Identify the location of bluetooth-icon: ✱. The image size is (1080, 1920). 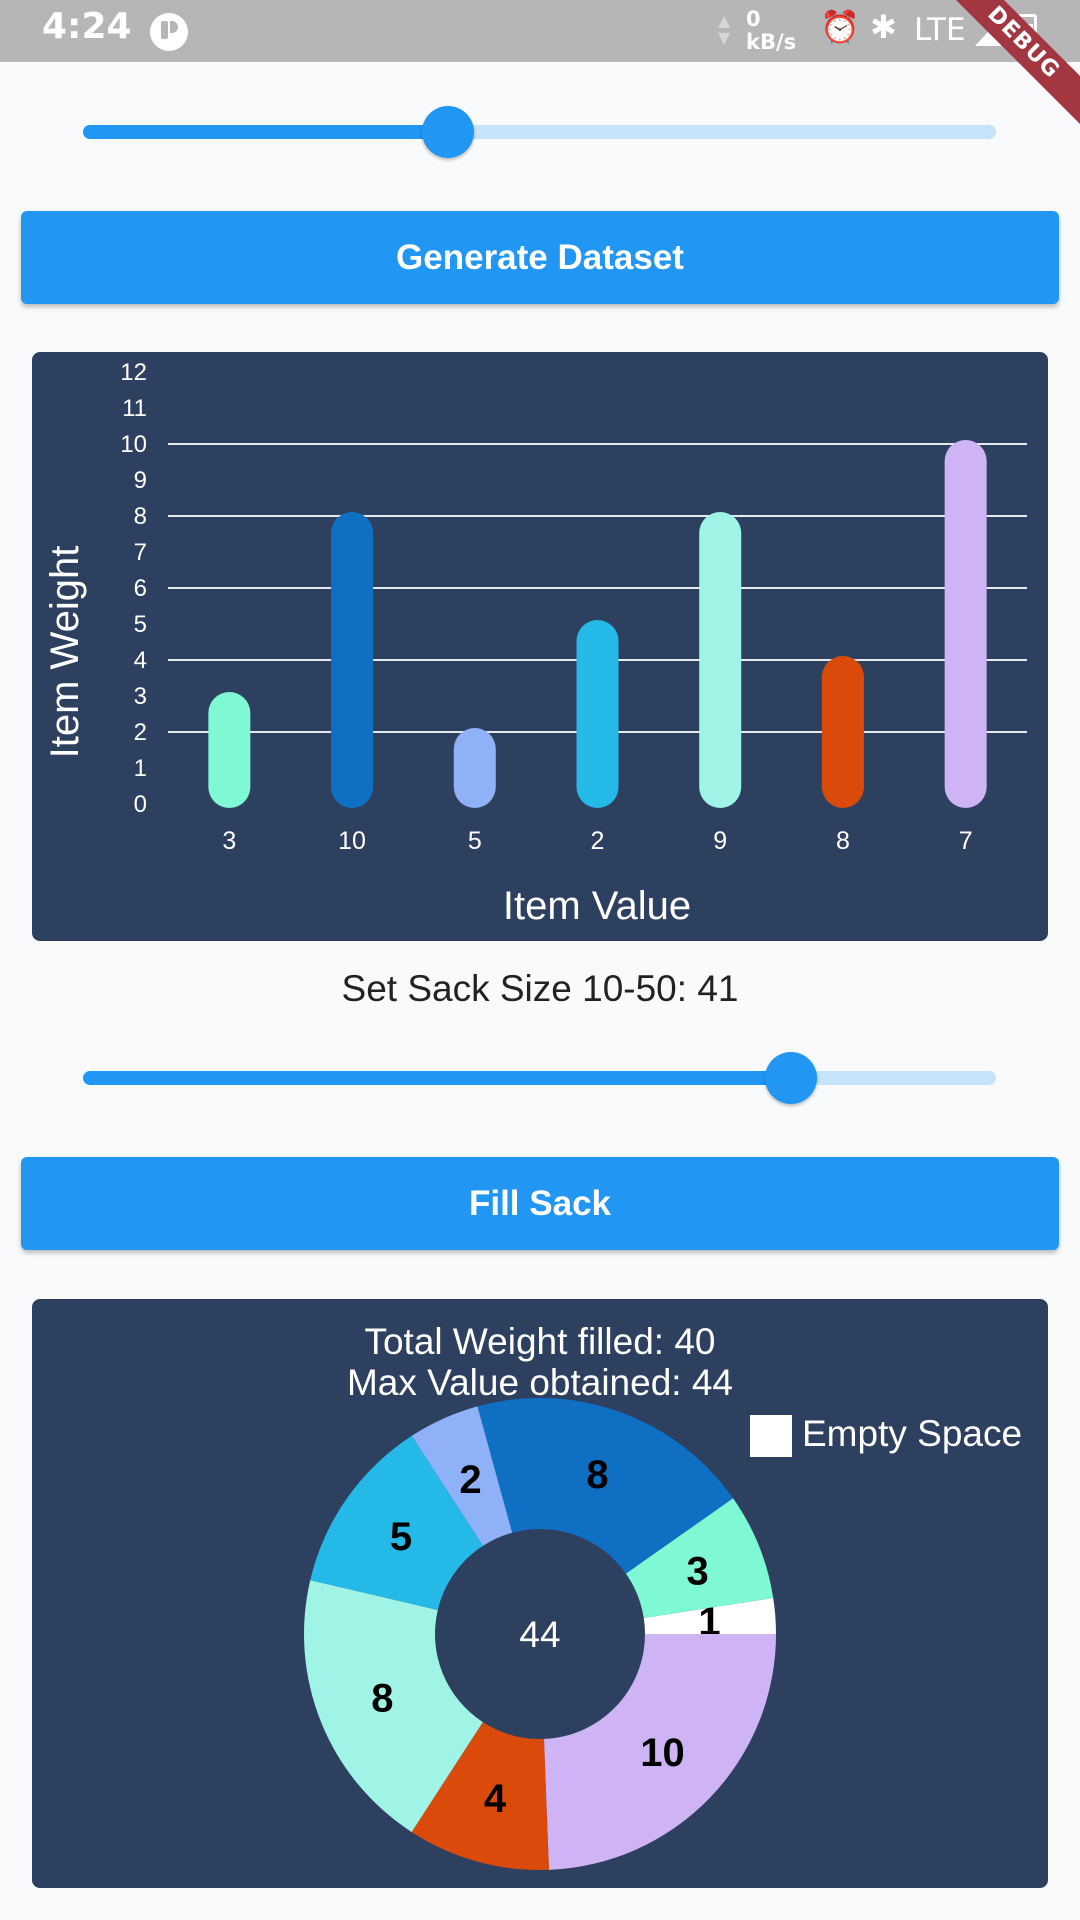
(883, 27).